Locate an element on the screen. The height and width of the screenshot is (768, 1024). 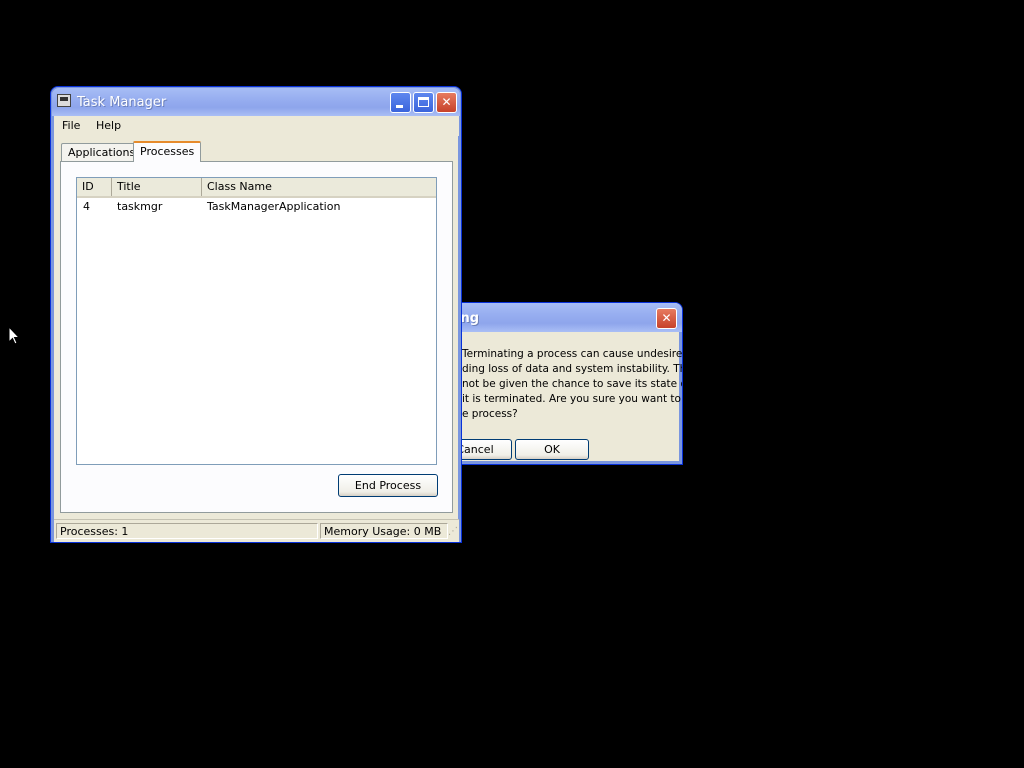
warning-close-button: ✕ is located at coordinates (666, 318).